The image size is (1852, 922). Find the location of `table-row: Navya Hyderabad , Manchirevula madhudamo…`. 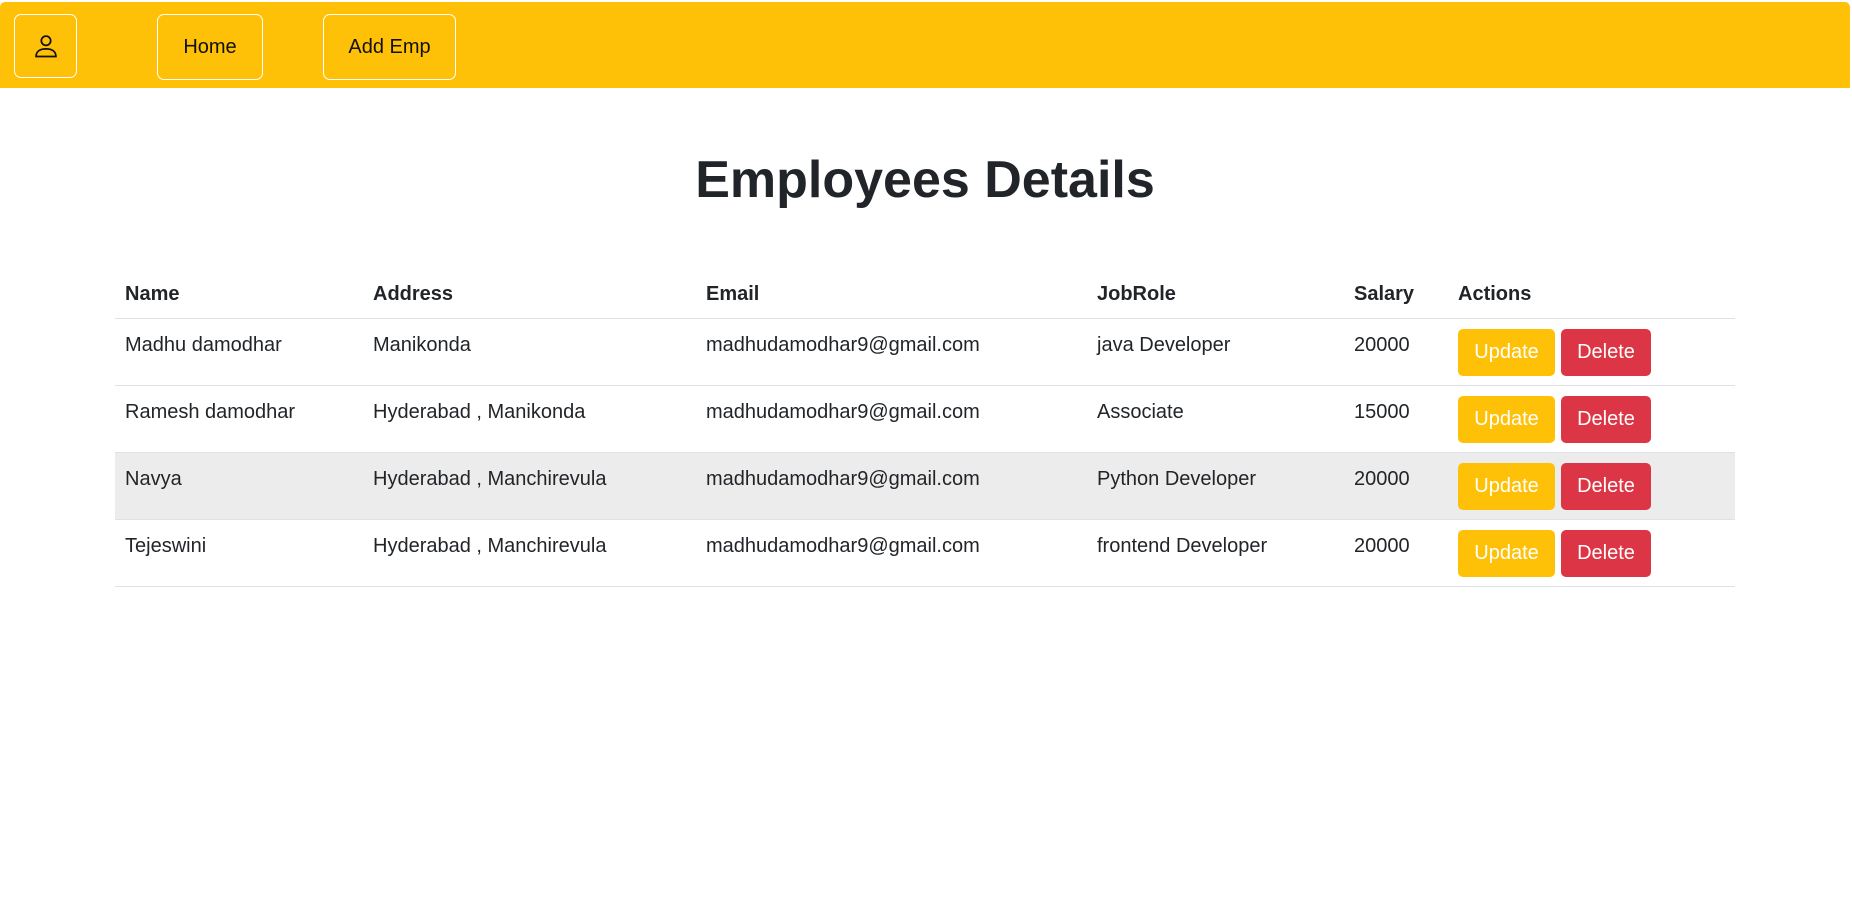

table-row: Navya Hyderabad , Manchirevula madhudamo… is located at coordinates (925, 486).